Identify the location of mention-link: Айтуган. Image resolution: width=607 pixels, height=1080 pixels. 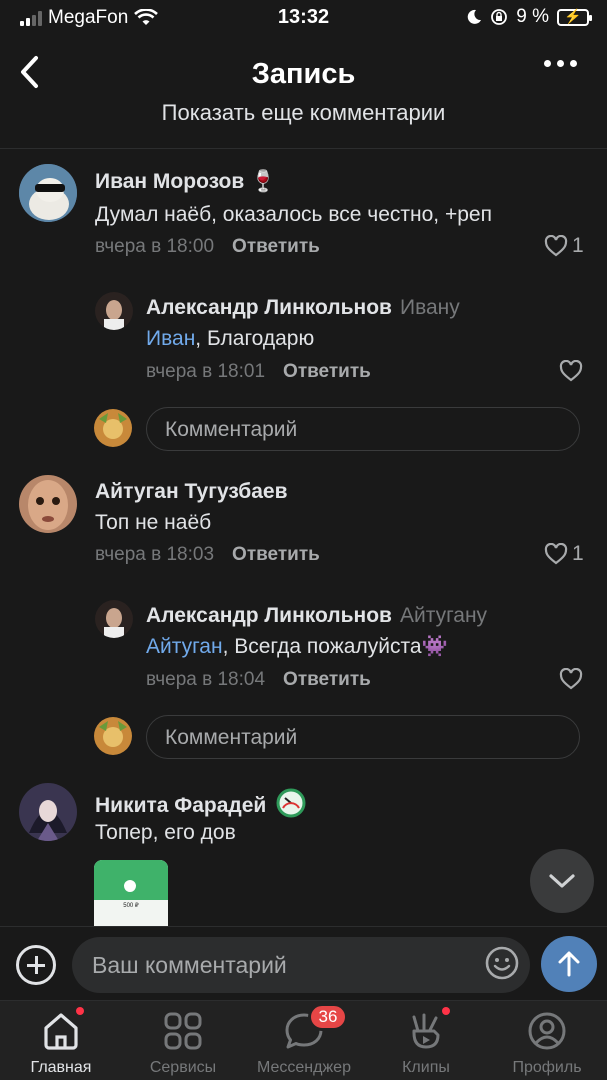
(184, 646).